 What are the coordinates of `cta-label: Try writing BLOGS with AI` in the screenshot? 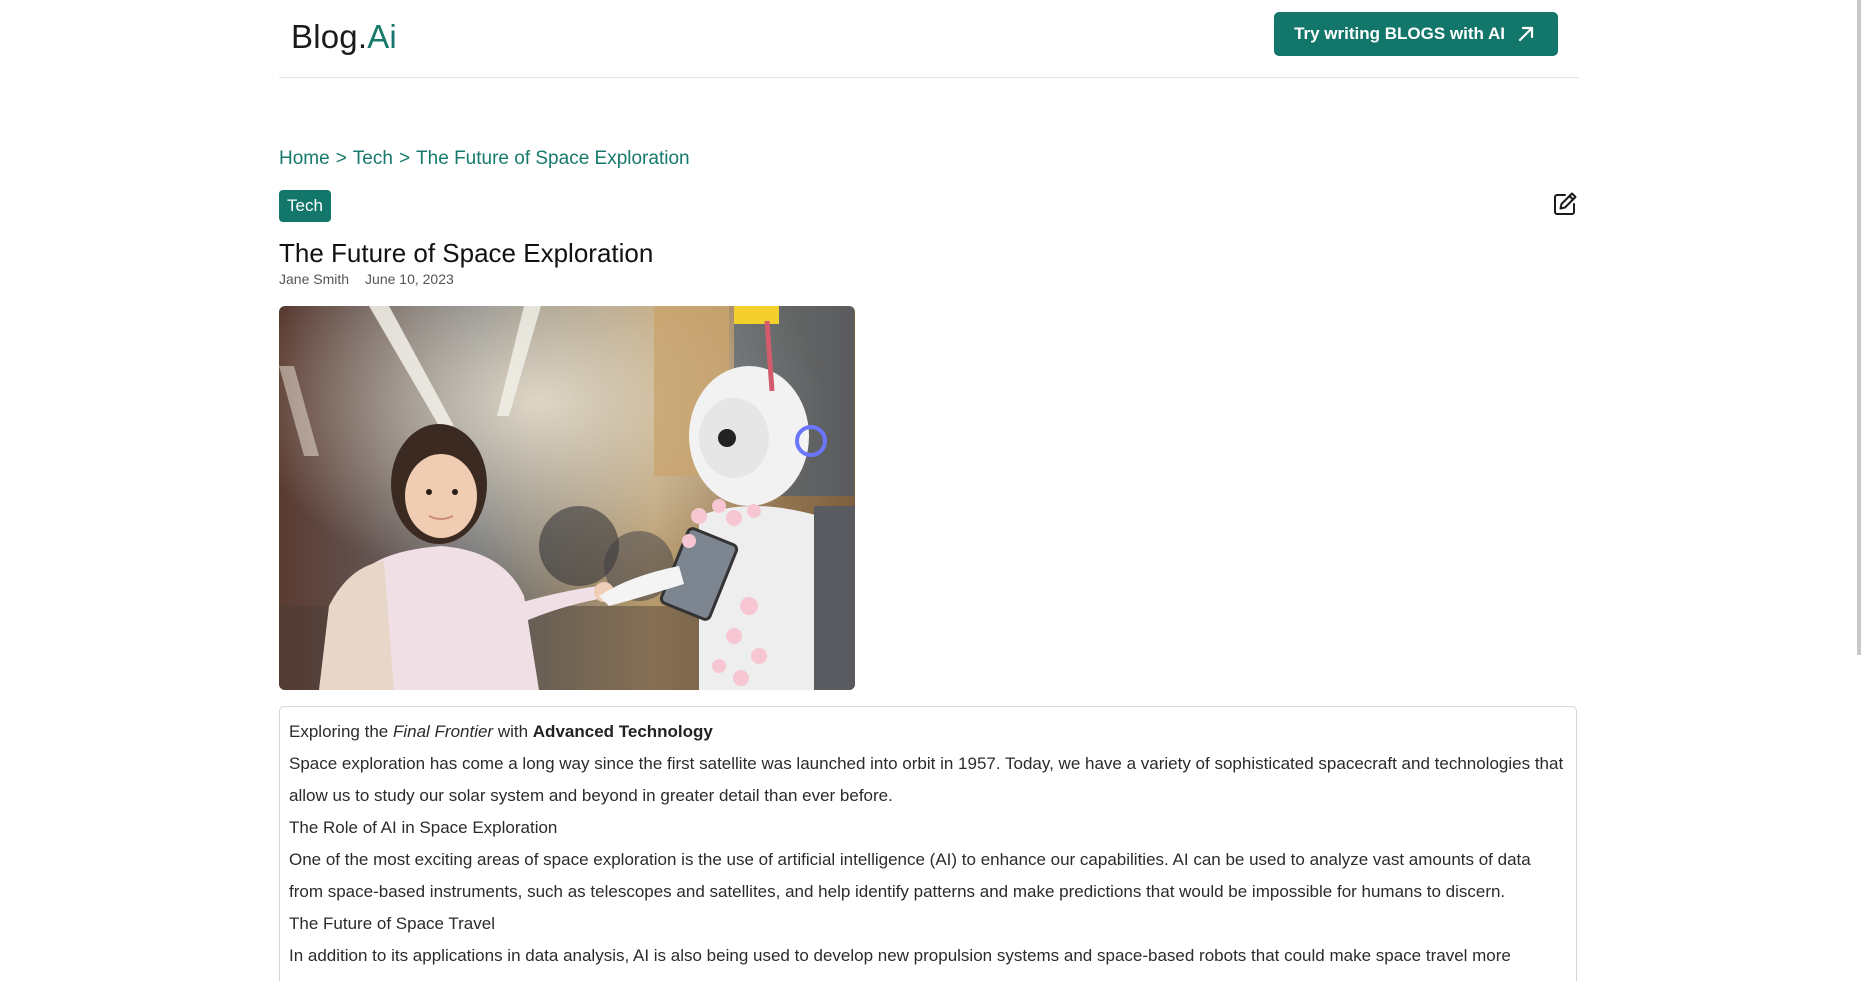 It's located at (1399, 33).